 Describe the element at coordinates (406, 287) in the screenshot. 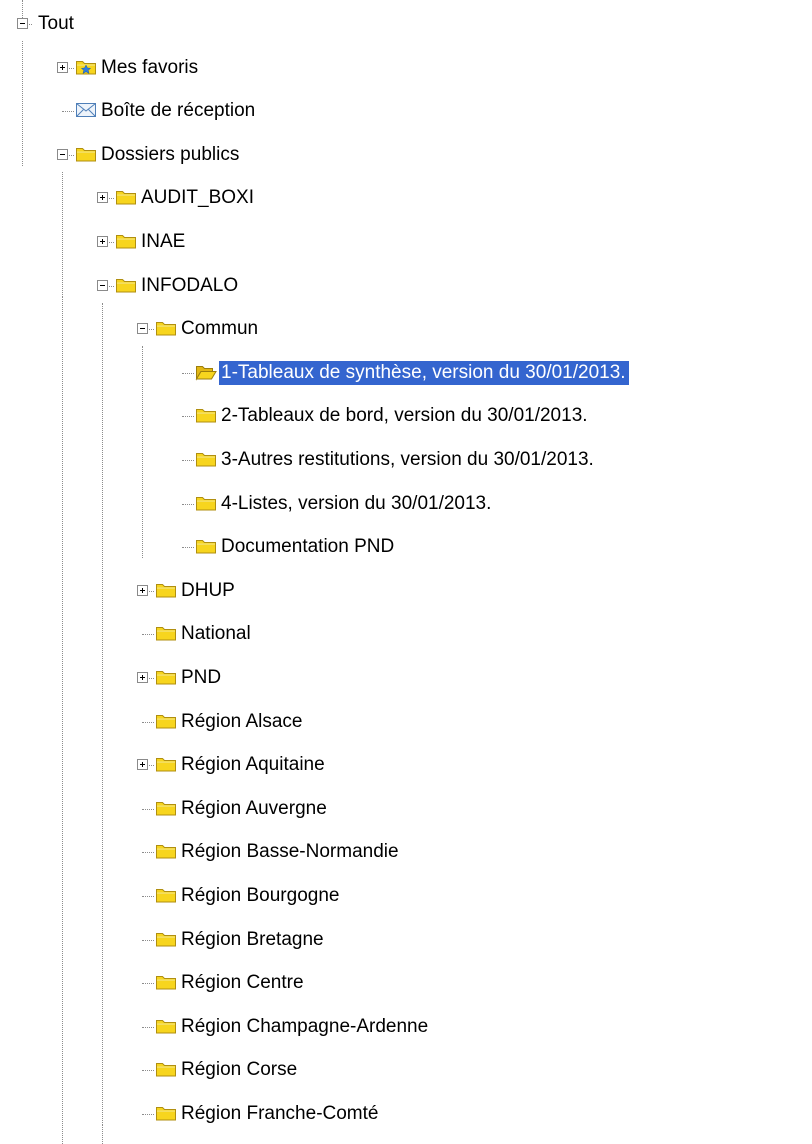

I see `tree-node-infodalo: INFODALO` at that location.